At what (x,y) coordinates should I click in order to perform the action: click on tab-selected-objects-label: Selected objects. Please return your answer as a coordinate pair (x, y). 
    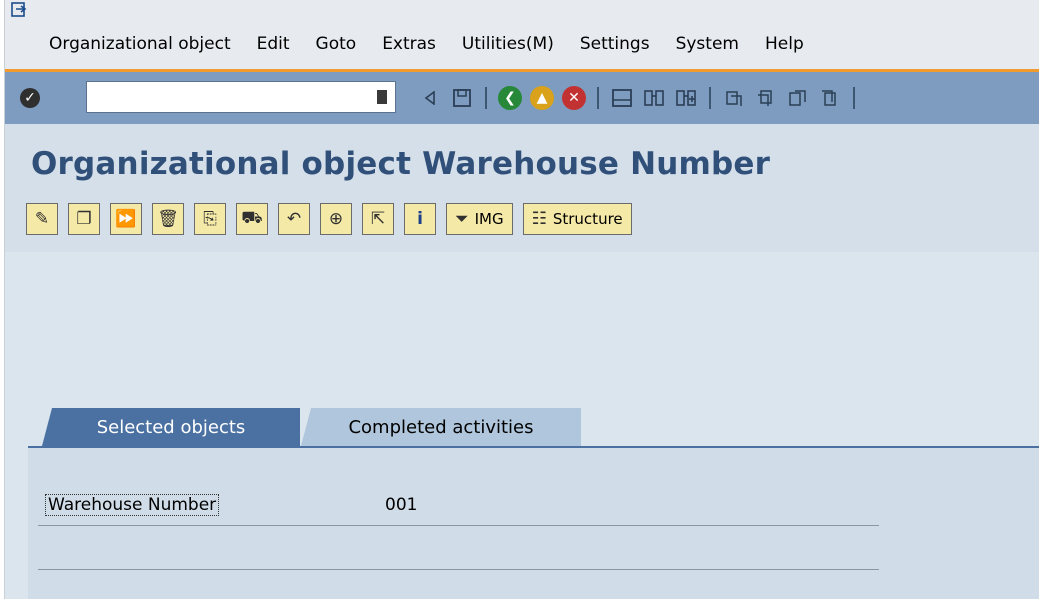
    Looking at the image, I should click on (171, 427).